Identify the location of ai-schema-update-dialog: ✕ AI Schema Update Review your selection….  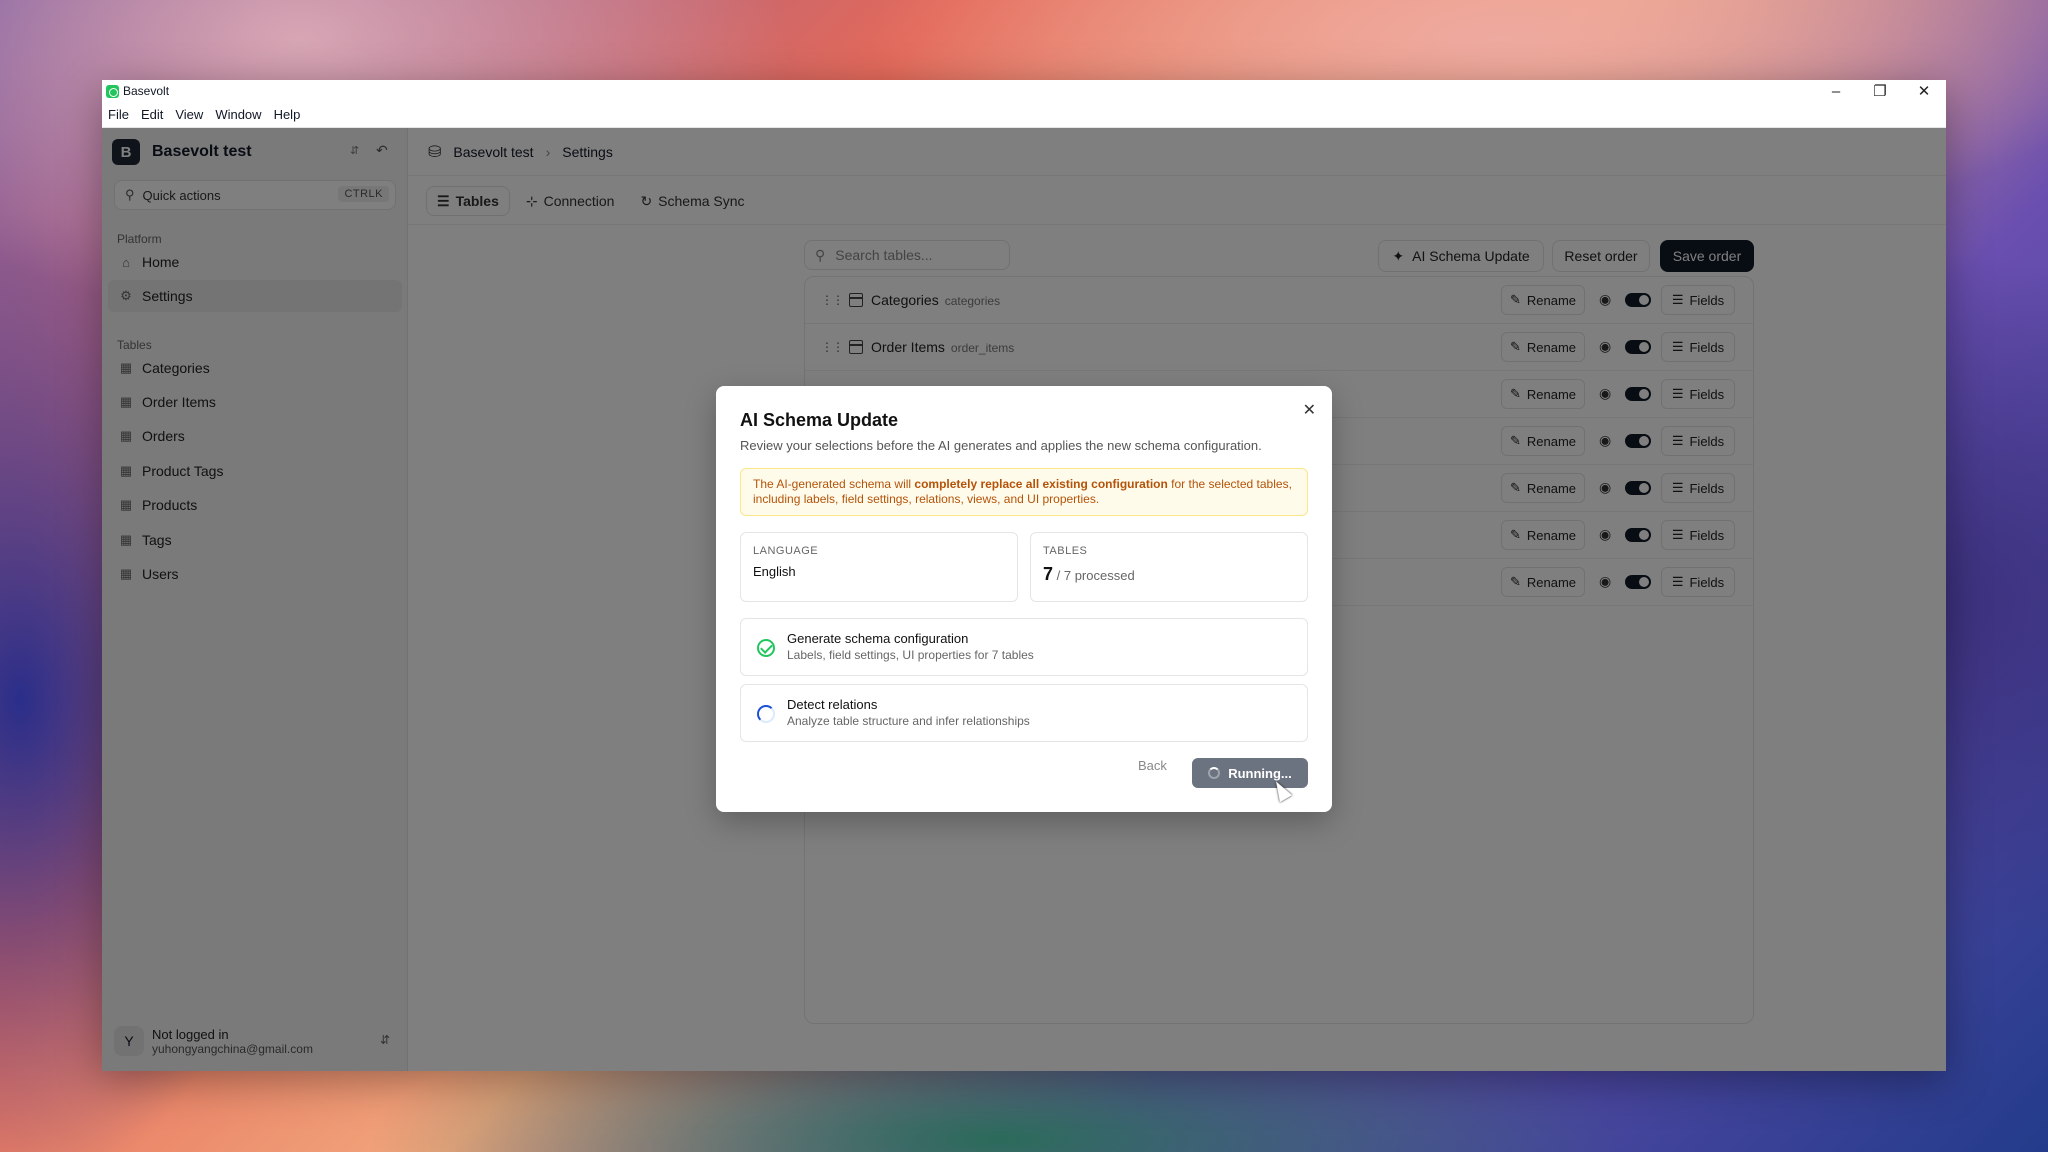
(1024, 599).